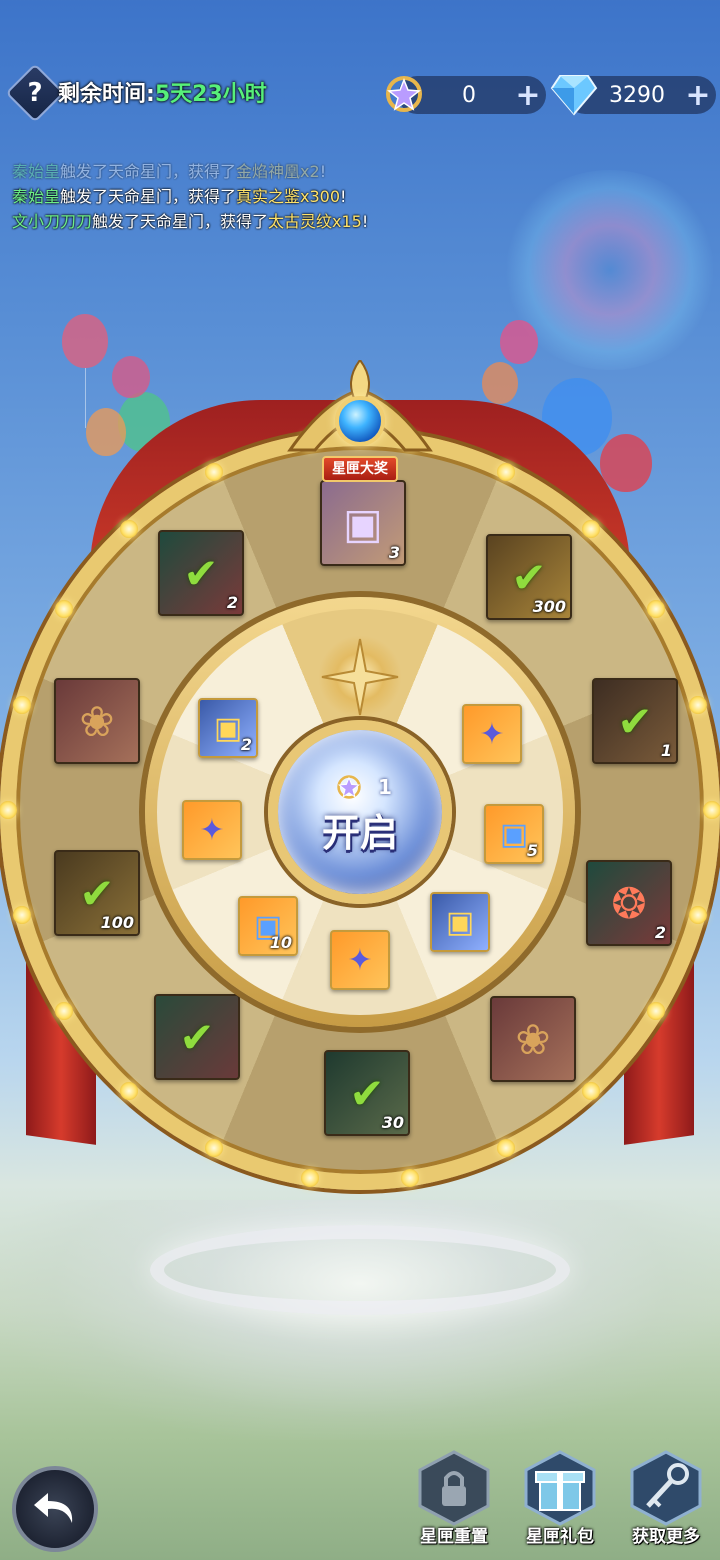 Image resolution: width=720 pixels, height=1560 pixels. What do you see at coordinates (85, 398) in the screenshot?
I see `balloon-string` at bounding box center [85, 398].